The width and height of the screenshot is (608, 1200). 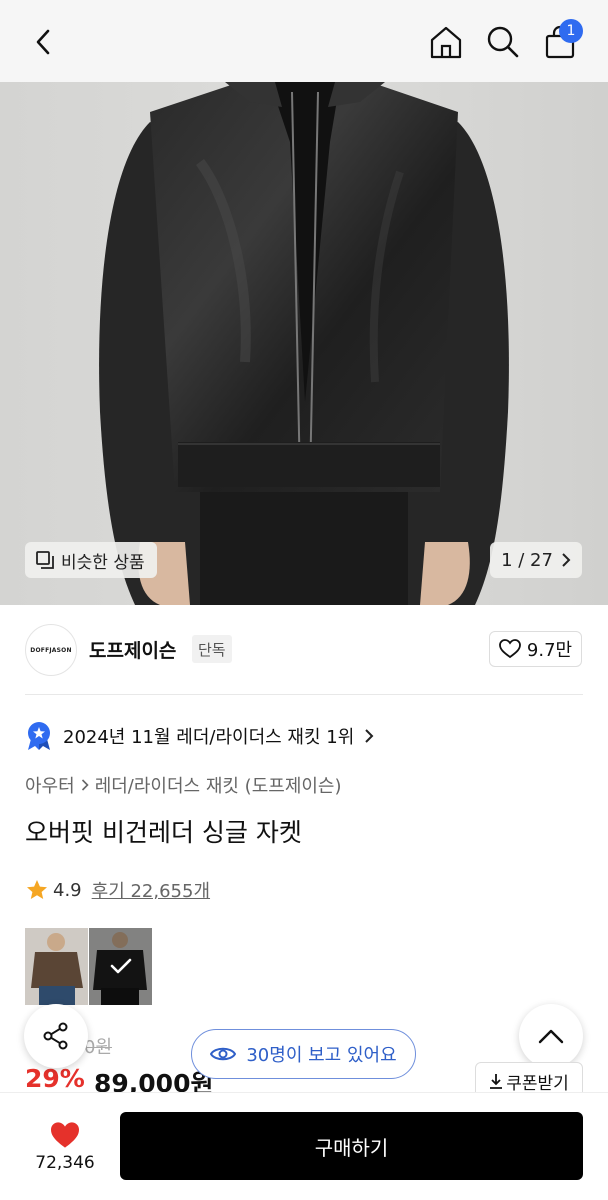 I want to click on eye-icon, so click(x=223, y=1054).